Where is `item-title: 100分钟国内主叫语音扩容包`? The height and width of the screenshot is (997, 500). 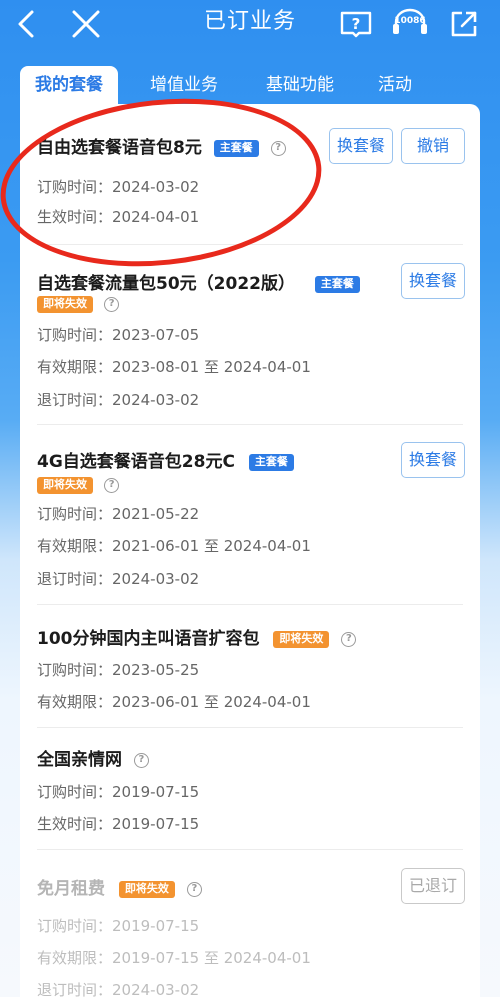
item-title: 100分钟国内主叫语音扩容包 is located at coordinates (148, 639).